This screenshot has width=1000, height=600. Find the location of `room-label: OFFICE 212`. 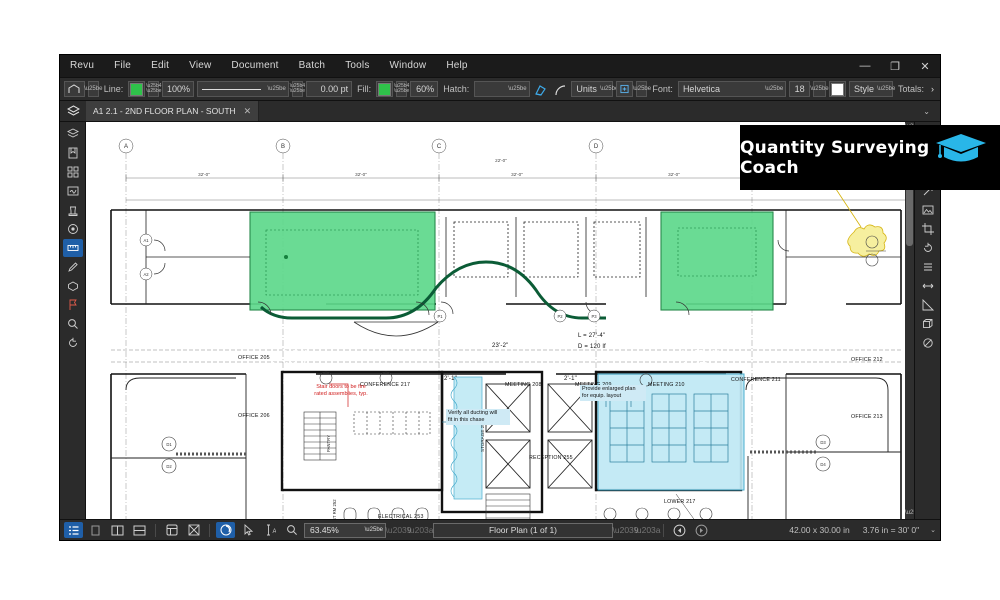

room-label: OFFICE 212 is located at coordinates (867, 360).